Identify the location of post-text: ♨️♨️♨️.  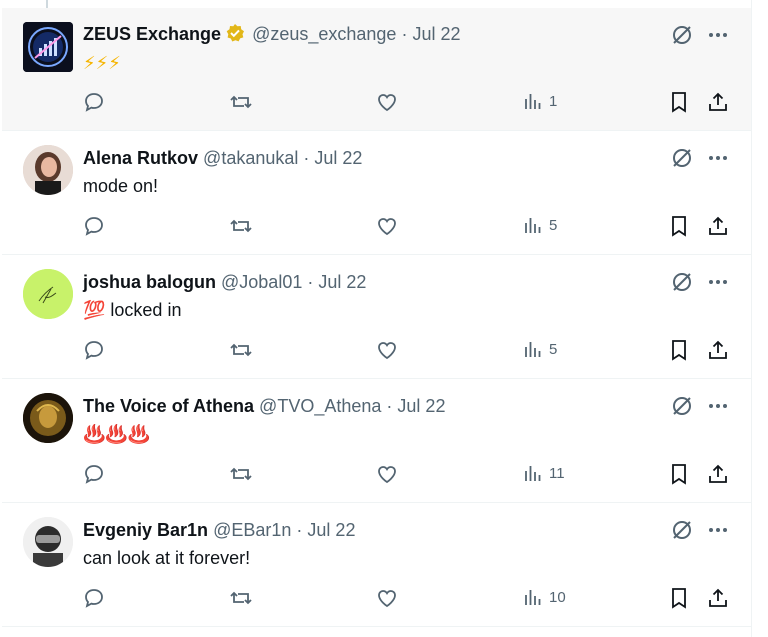
(117, 434).